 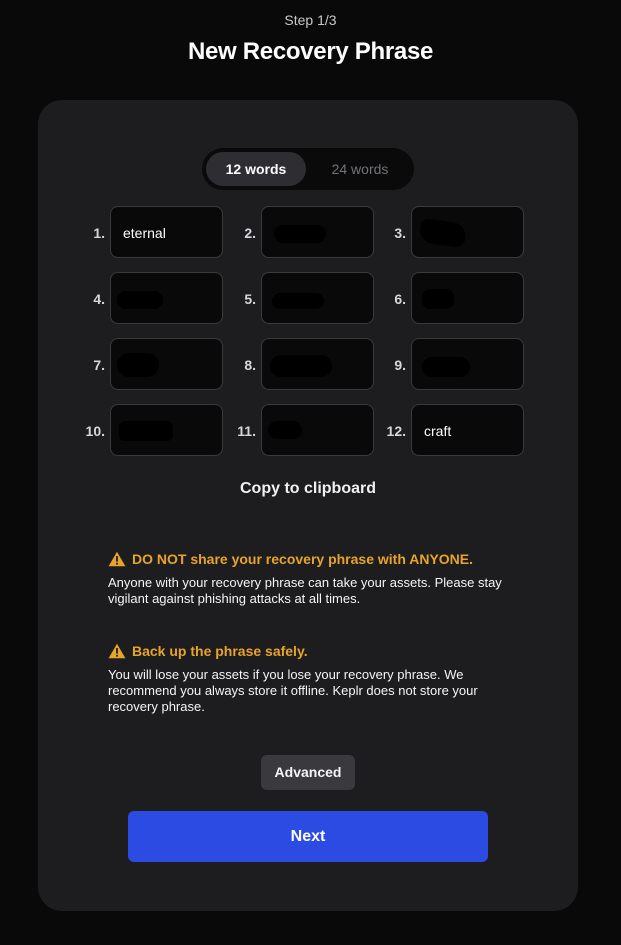 I want to click on word-number: 10., so click(x=95, y=431).